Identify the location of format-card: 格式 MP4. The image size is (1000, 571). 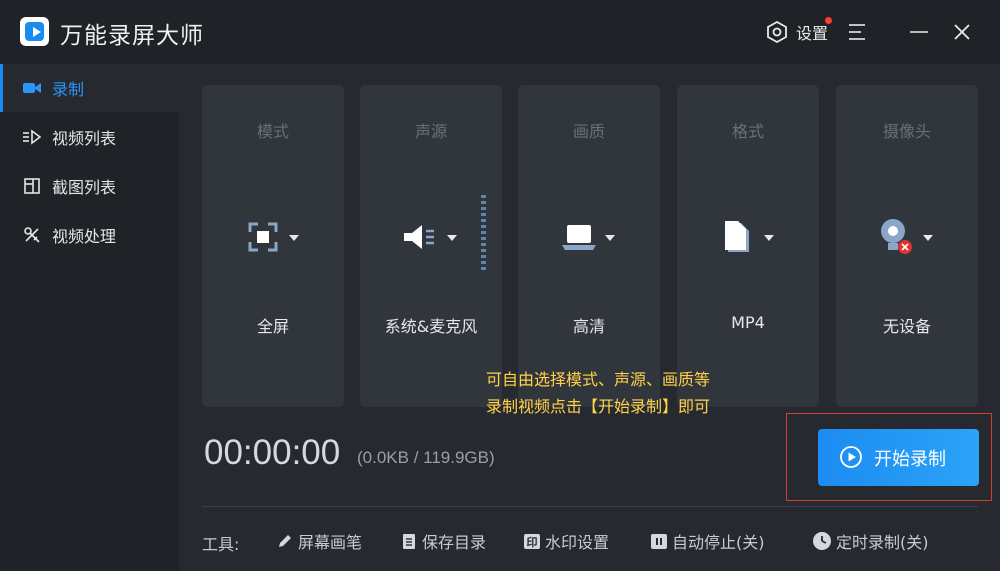
(748, 246).